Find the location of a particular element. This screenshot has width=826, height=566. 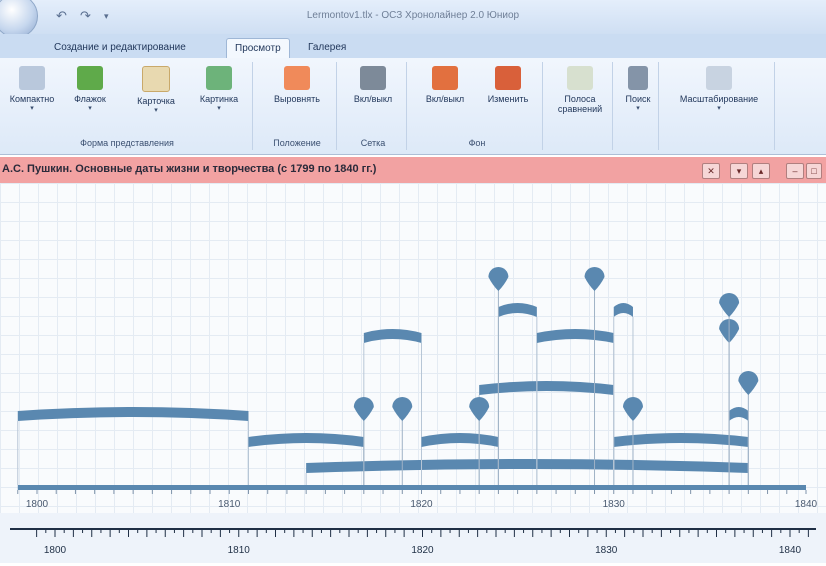

scale-tick-label: 1800 is located at coordinates (55, 550).